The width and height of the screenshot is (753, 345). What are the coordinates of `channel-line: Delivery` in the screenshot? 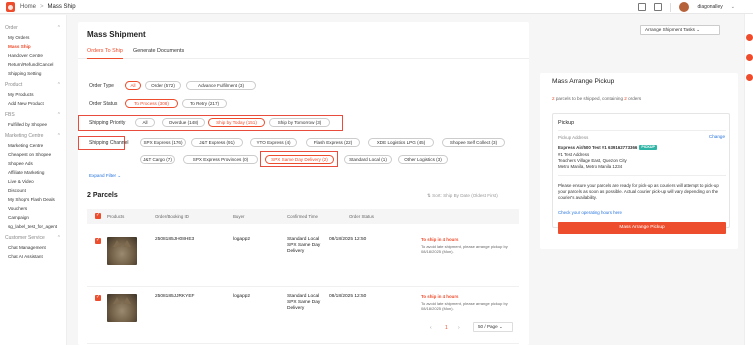 It's located at (296, 308).